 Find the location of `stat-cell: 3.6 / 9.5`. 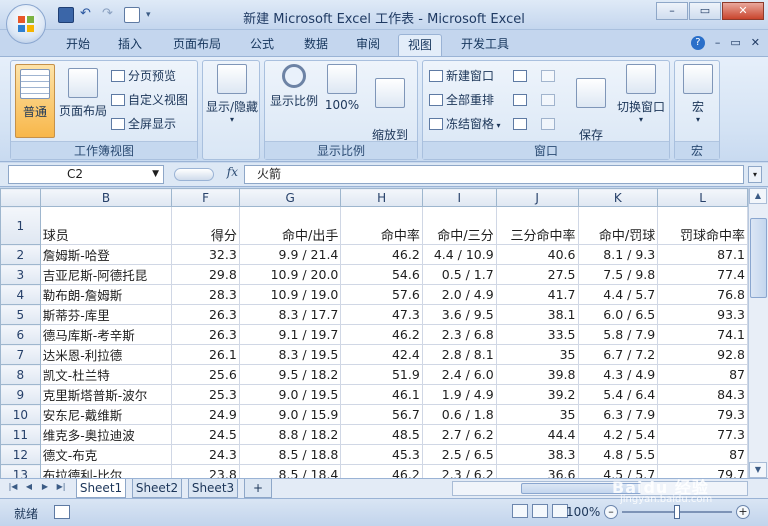

stat-cell: 3.6 / 9.5 is located at coordinates (459, 314).